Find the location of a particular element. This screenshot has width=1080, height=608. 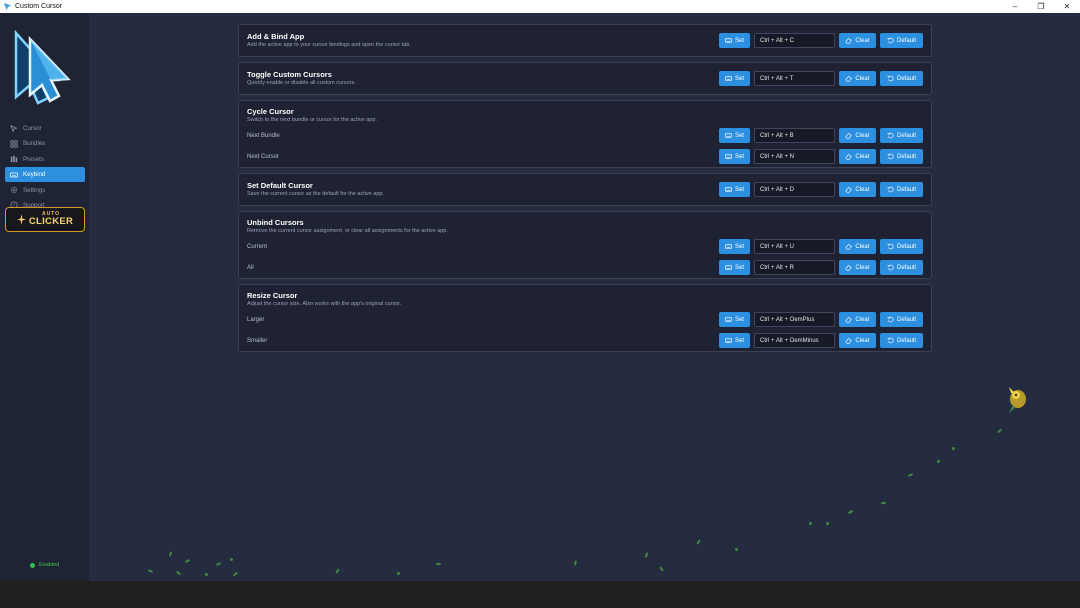

mascot-cursor-sprite is located at coordinates (1019, 399).